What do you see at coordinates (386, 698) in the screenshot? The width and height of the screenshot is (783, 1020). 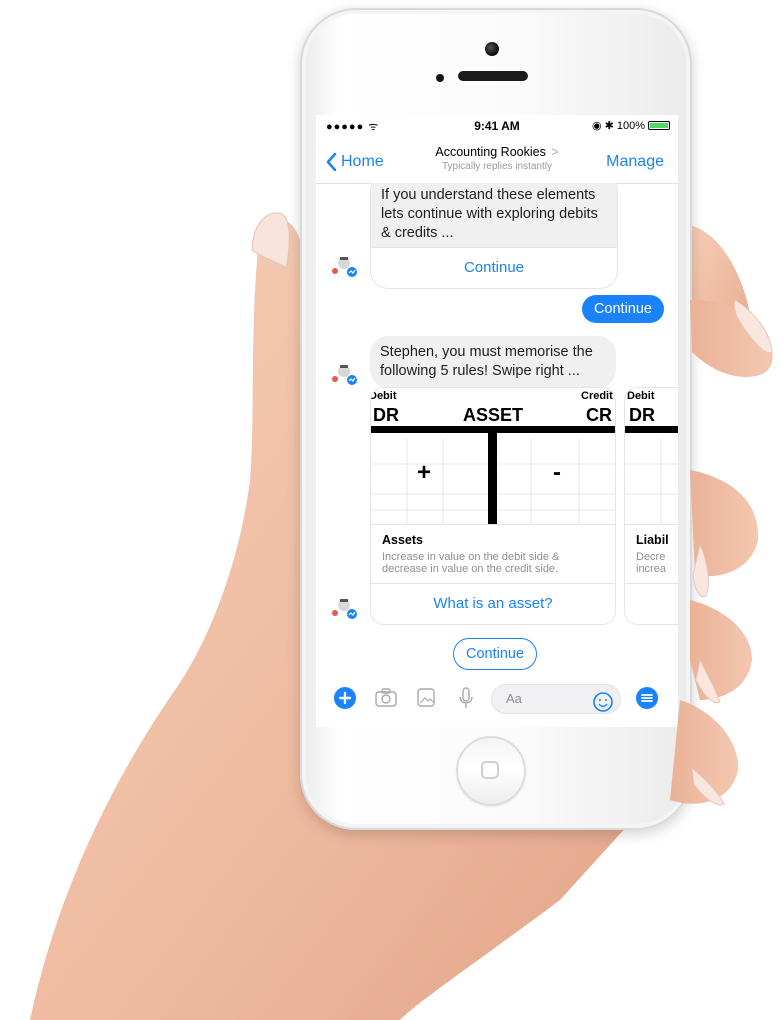 I see `camera-icon` at bounding box center [386, 698].